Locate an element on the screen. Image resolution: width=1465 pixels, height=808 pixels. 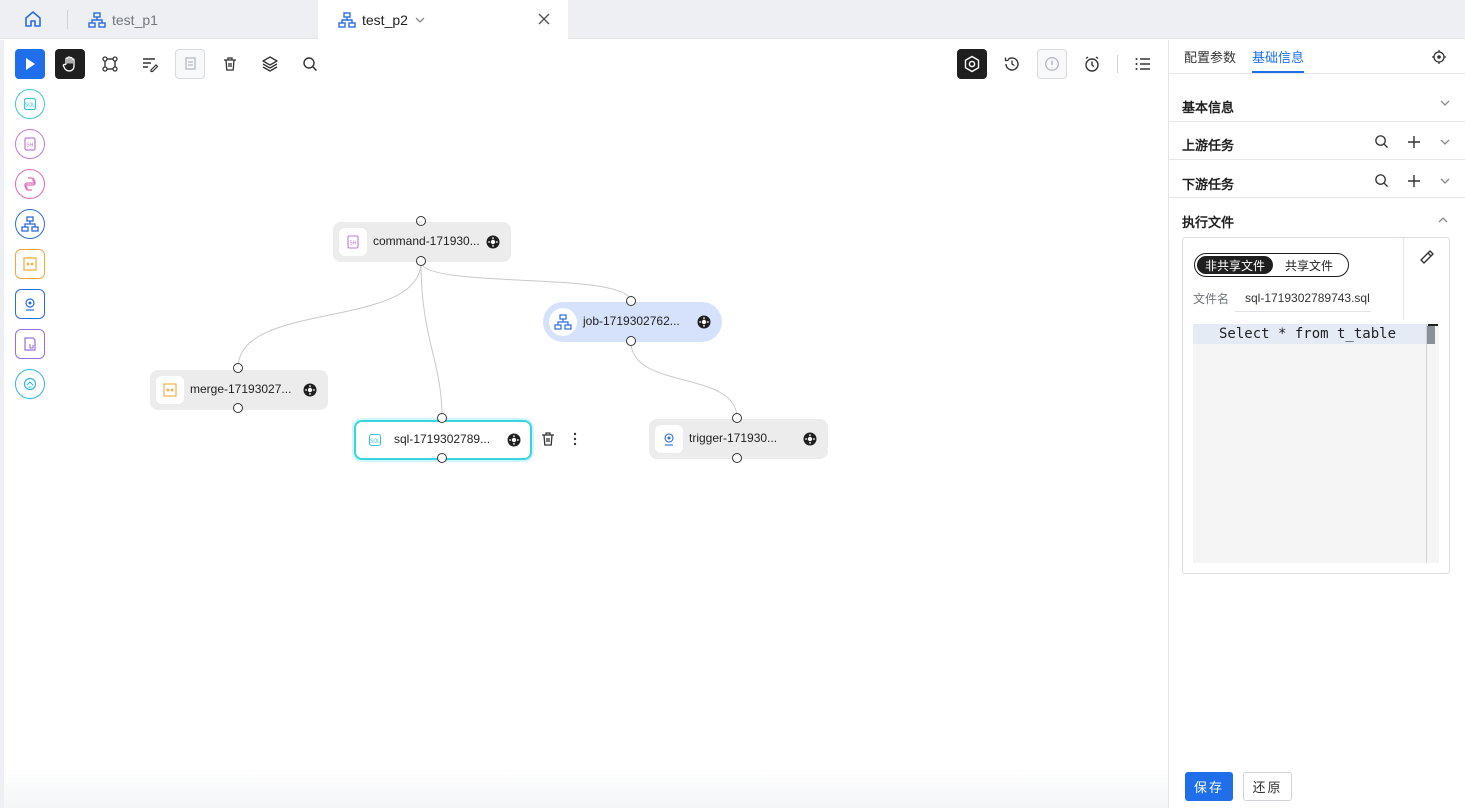
node-actions is located at coordinates (559, 439).